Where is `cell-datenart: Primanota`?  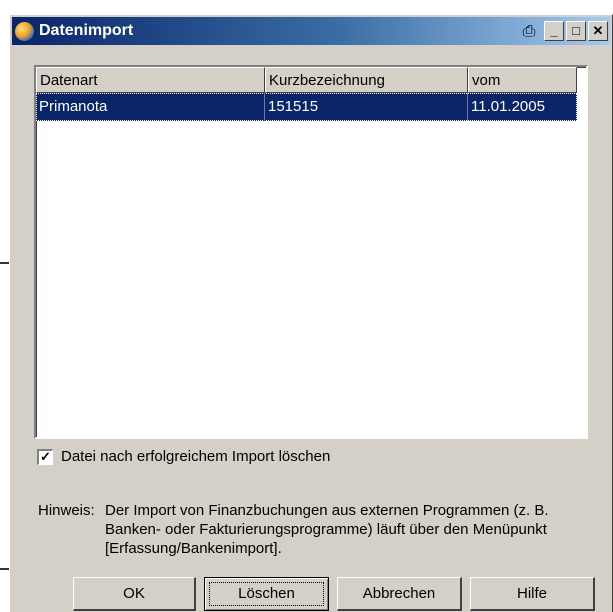
cell-datenart: Primanota is located at coordinates (150, 107).